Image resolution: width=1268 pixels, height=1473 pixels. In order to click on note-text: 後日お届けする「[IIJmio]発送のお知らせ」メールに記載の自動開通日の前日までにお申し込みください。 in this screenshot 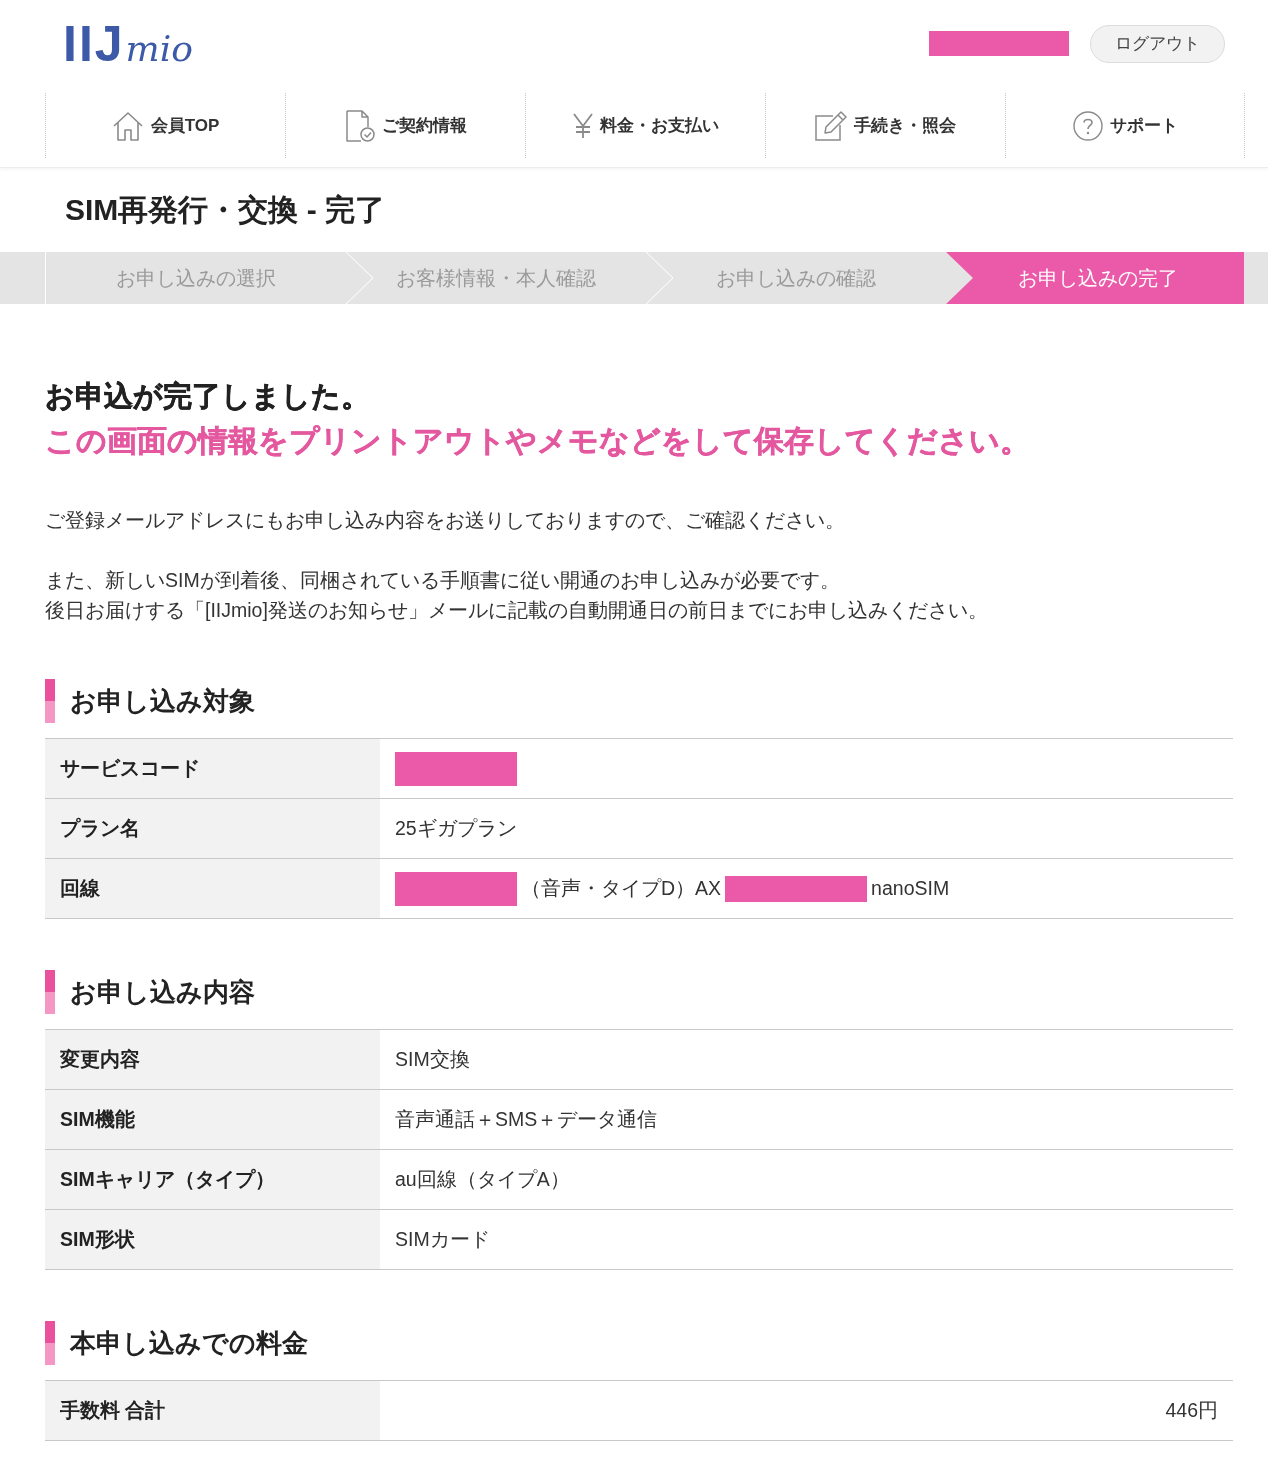, I will do `click(517, 610)`.